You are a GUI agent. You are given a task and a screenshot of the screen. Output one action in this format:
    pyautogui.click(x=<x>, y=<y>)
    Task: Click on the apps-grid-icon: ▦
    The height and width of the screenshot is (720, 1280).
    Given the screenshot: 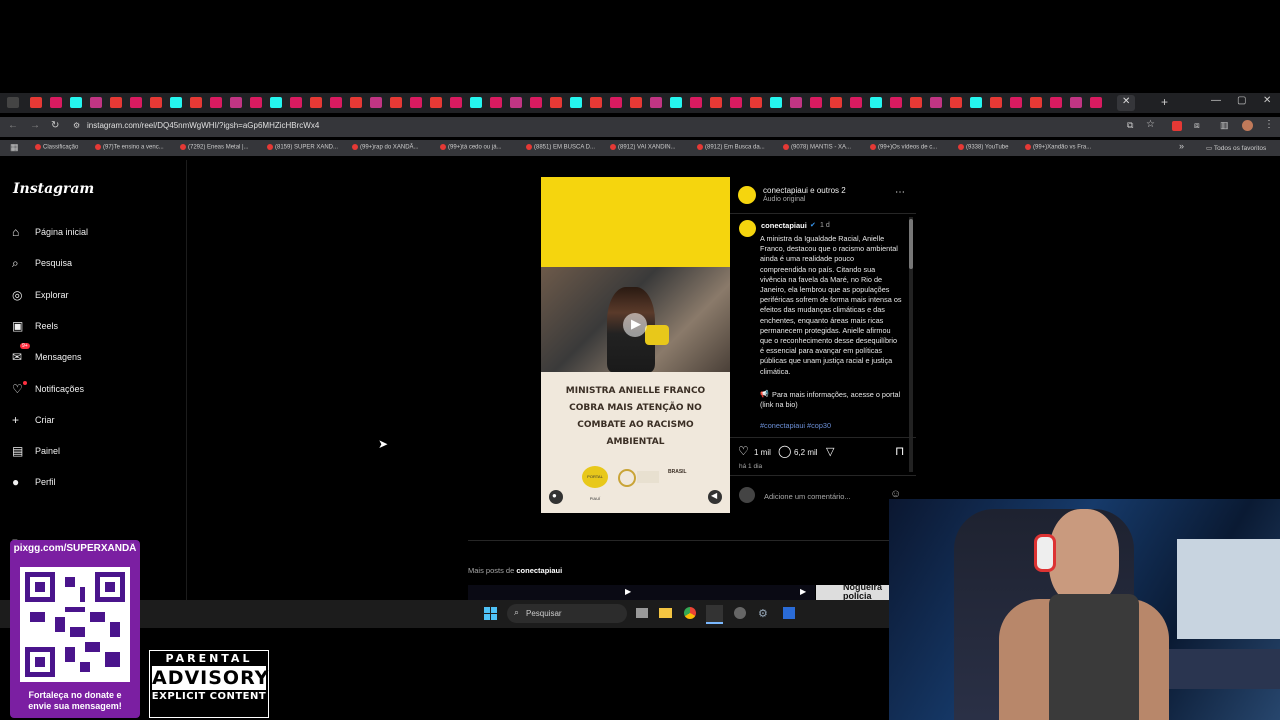 What is the action you would take?
    pyautogui.click(x=14, y=147)
    